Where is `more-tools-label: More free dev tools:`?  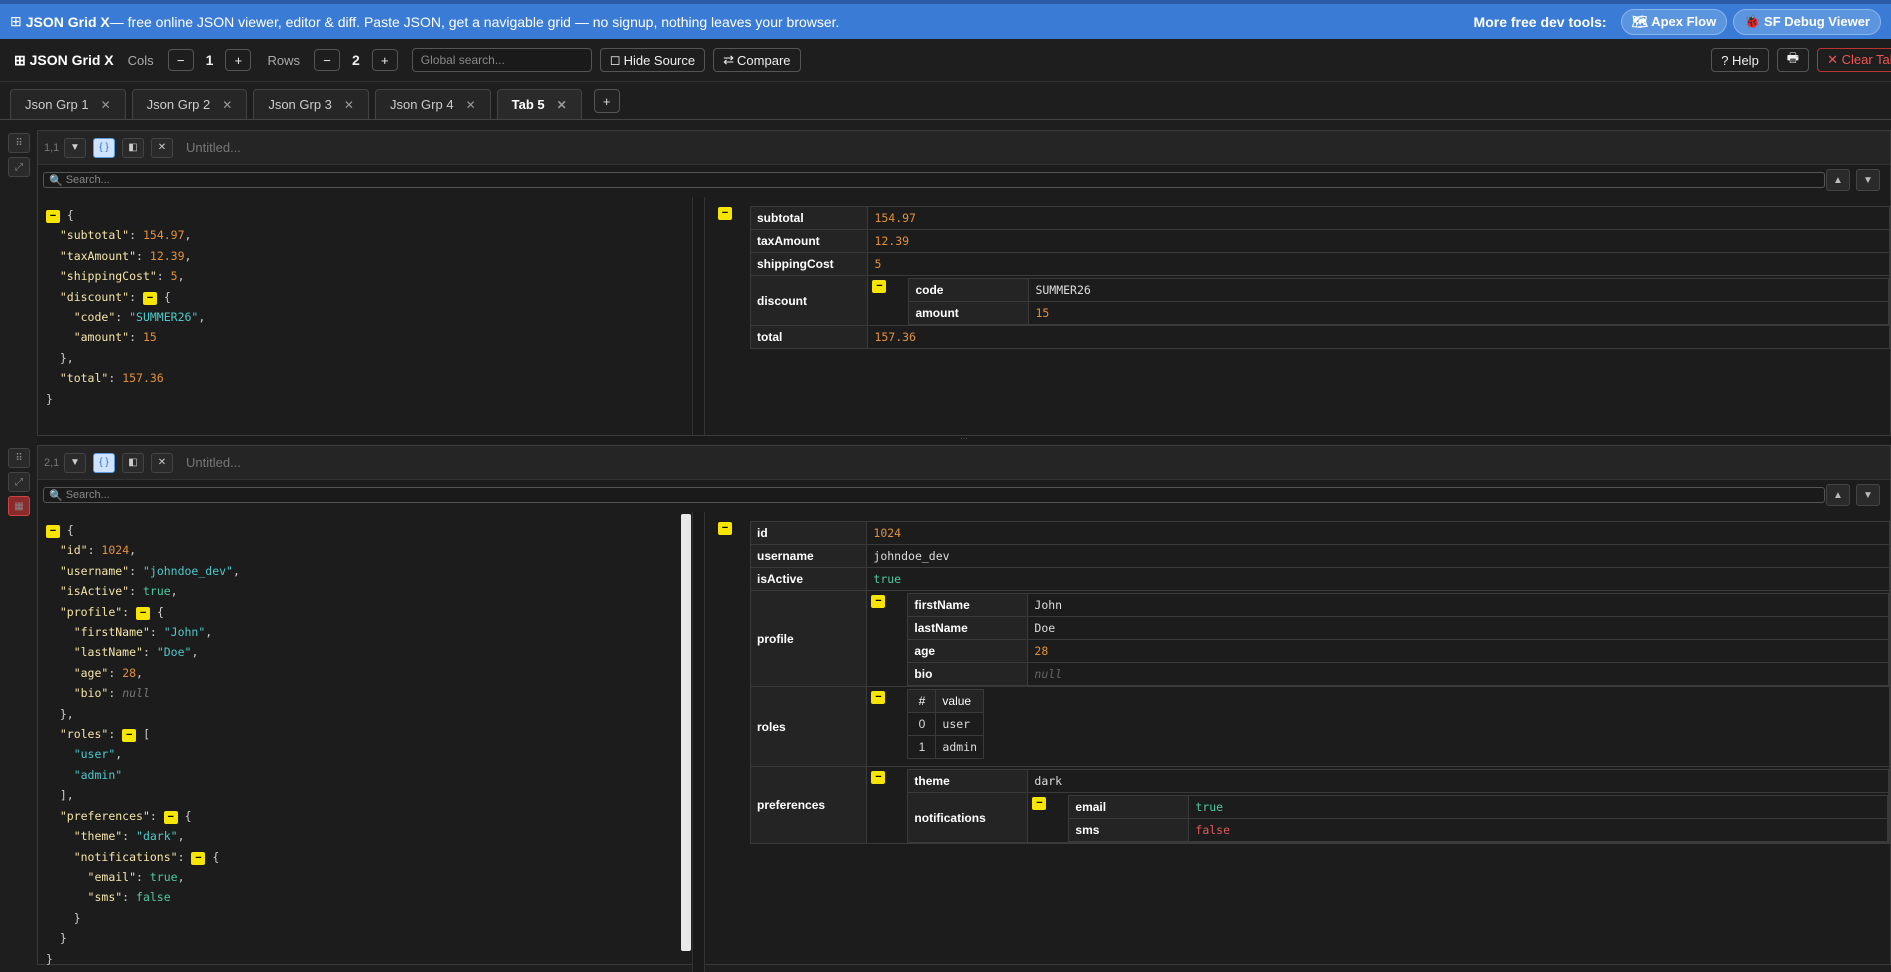
more-tools-label: More free dev tools: is located at coordinates (1540, 21).